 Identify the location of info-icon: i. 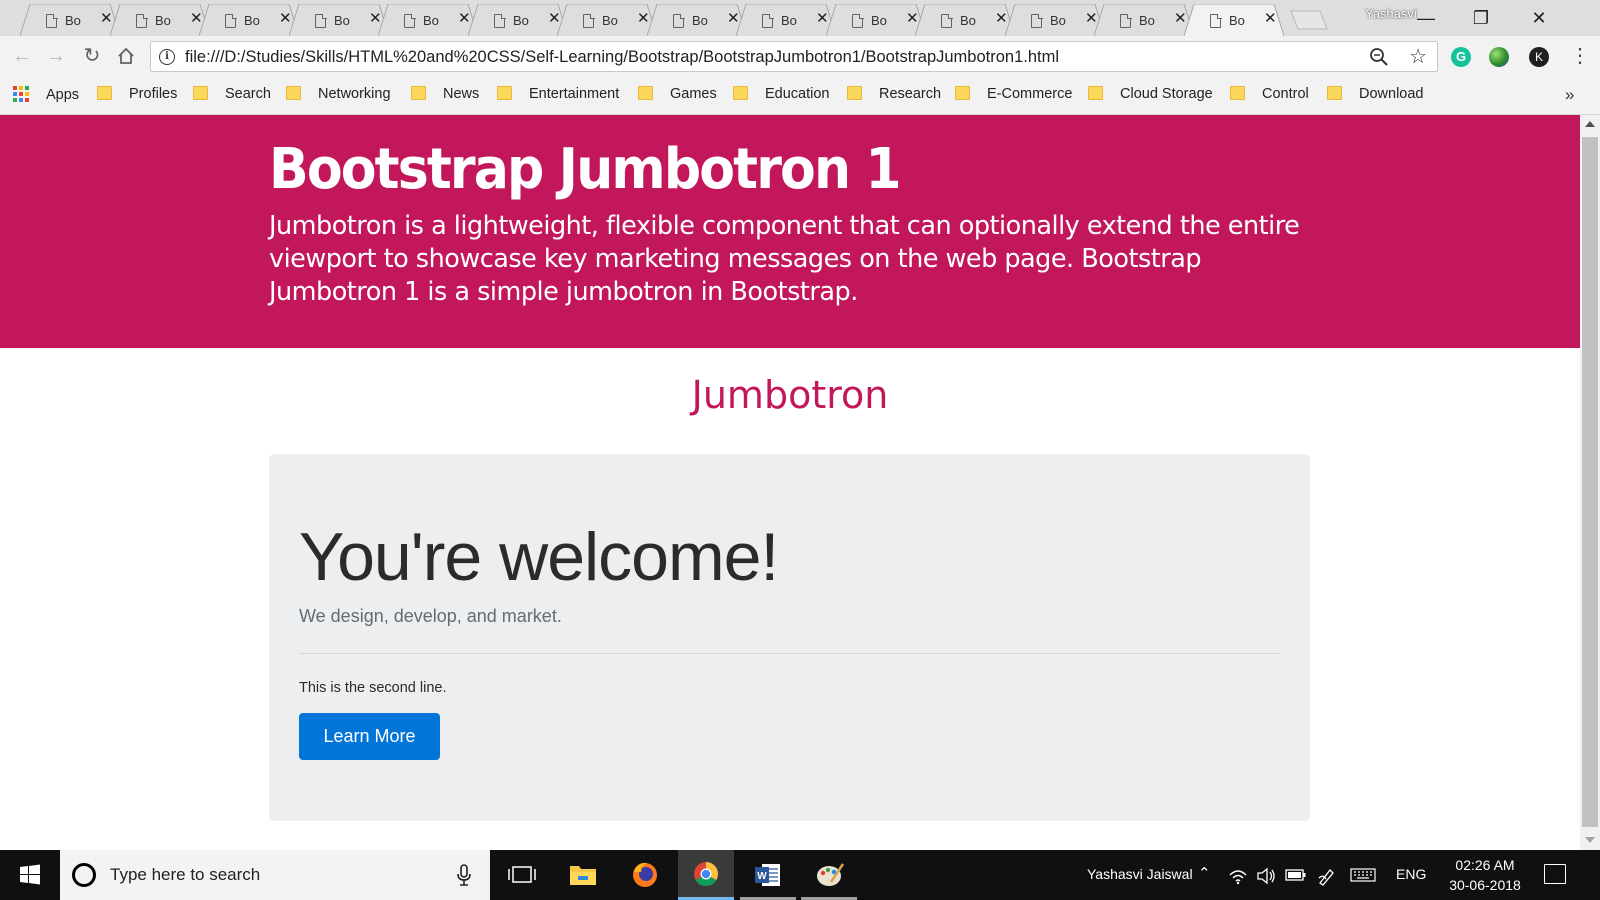
(167, 57).